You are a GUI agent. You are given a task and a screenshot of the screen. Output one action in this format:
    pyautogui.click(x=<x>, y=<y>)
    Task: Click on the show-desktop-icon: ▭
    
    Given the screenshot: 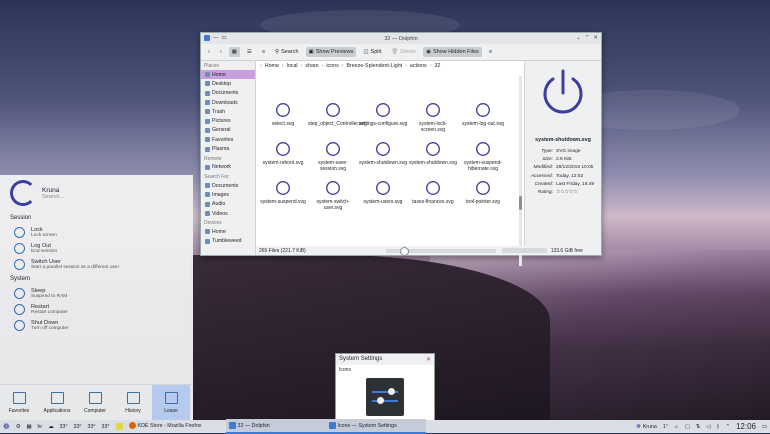 What is the action you would take?
    pyautogui.click(x=764, y=426)
    